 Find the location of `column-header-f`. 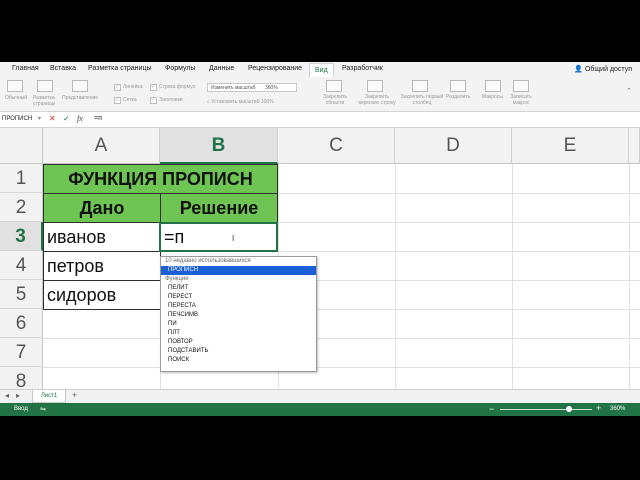

column-header-f is located at coordinates (634, 146).